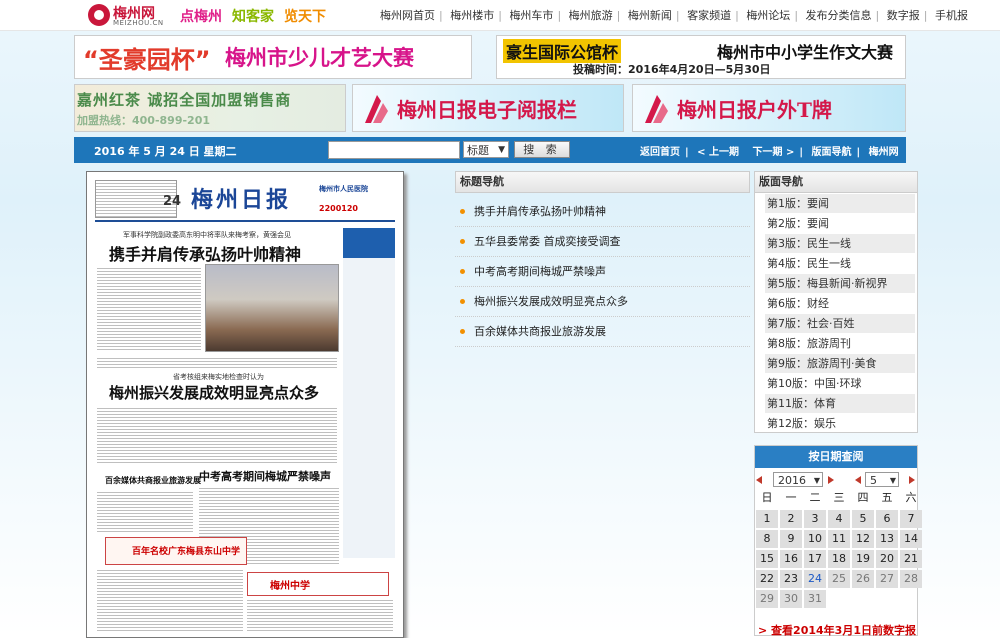 Image resolution: width=1000 pixels, height=638 pixels. Describe the element at coordinates (768, 15) in the screenshot. I see `top-nav-forum: 梅州论坛` at that location.